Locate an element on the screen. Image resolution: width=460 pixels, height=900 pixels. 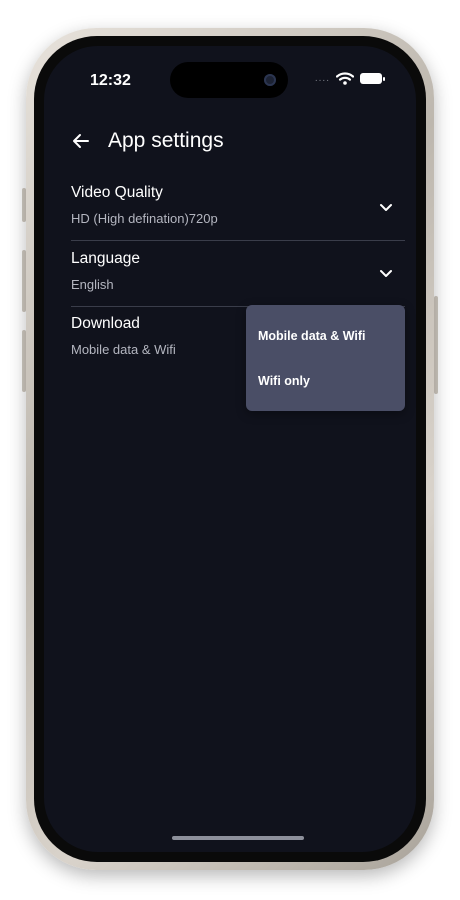
power-button is located at coordinates (436, 345).